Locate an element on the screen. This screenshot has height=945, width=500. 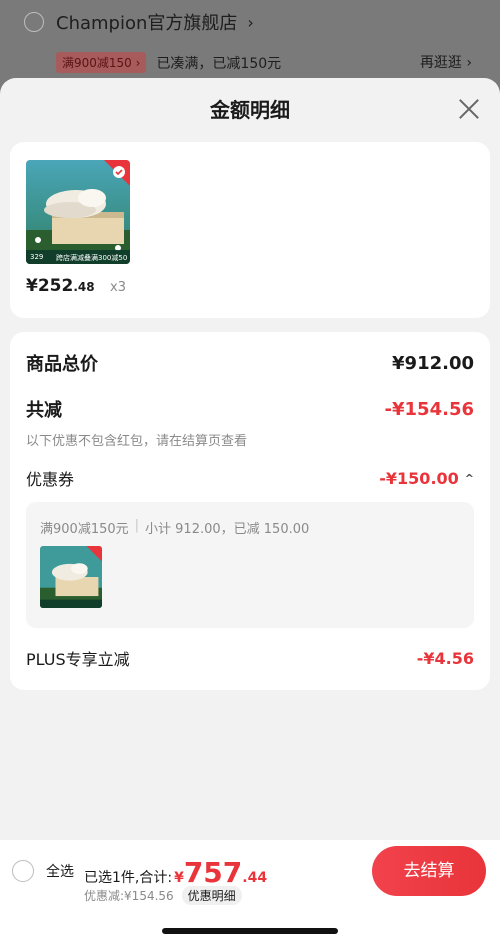
coupon-row: 优惠券 -¥150.00 ^ is located at coordinates (250, 478).